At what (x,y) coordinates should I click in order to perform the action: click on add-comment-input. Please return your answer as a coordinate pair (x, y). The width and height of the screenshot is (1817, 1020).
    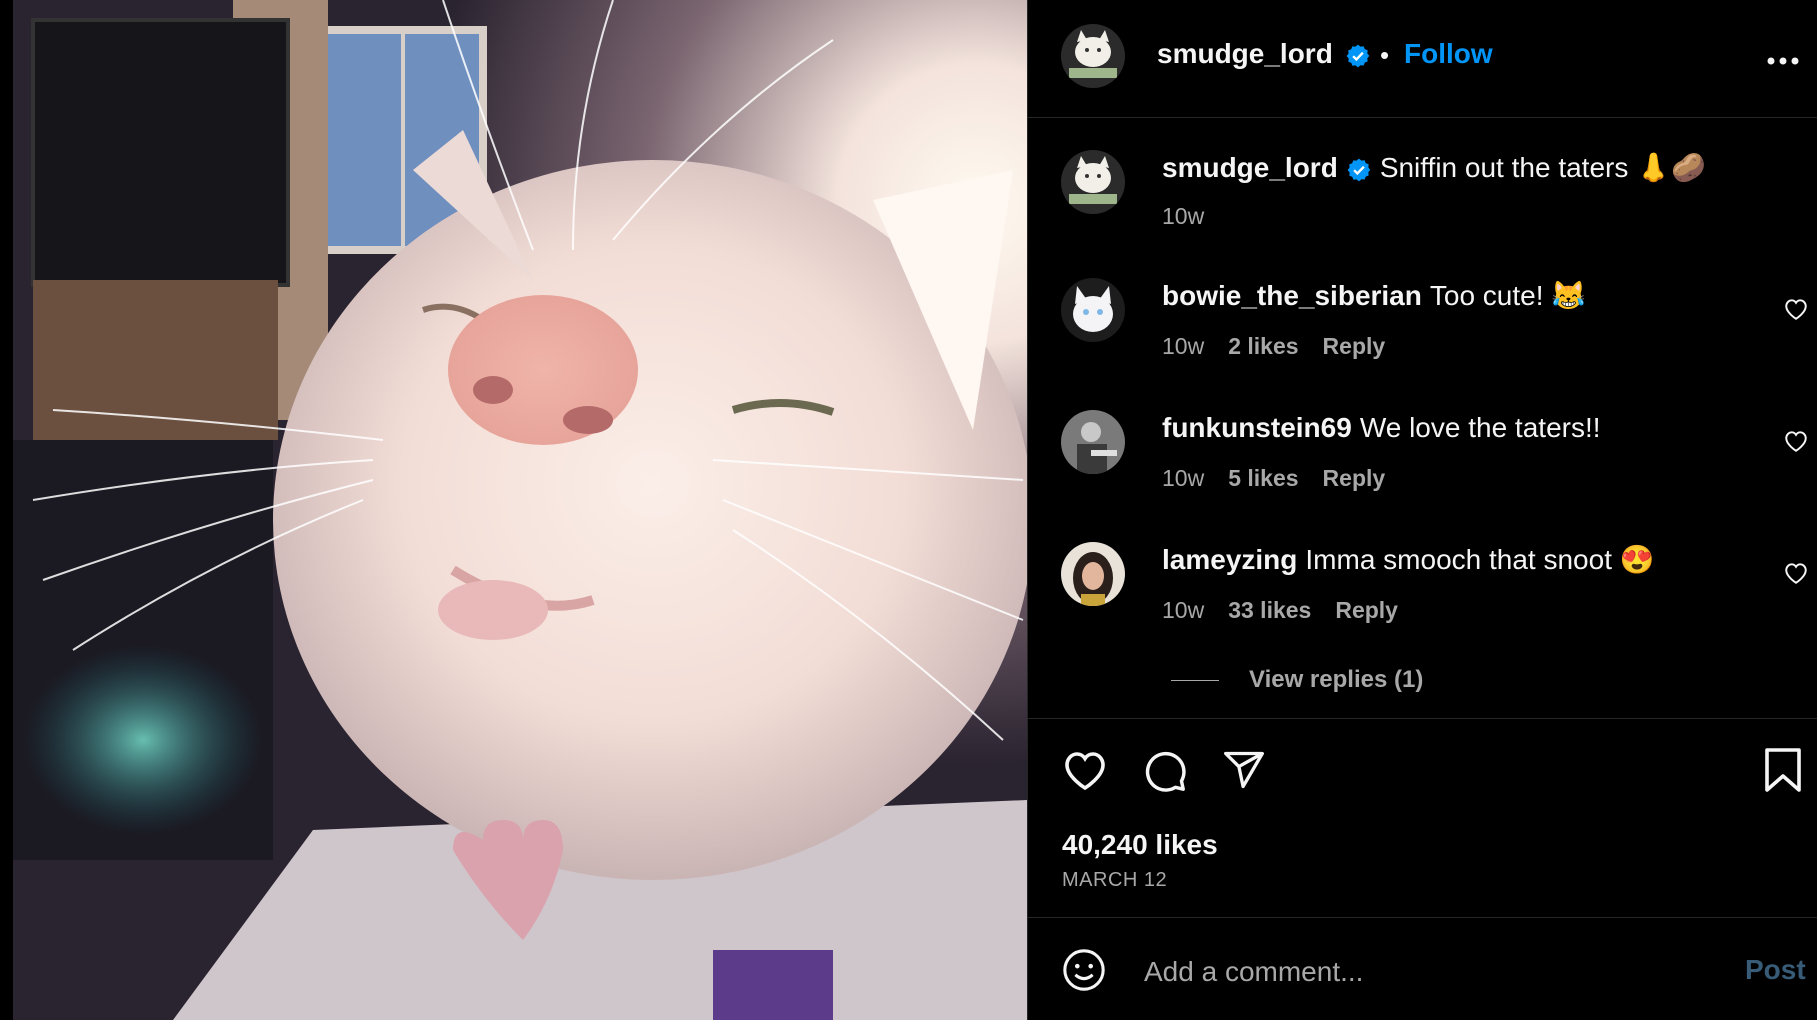
    Looking at the image, I should click on (1404, 972).